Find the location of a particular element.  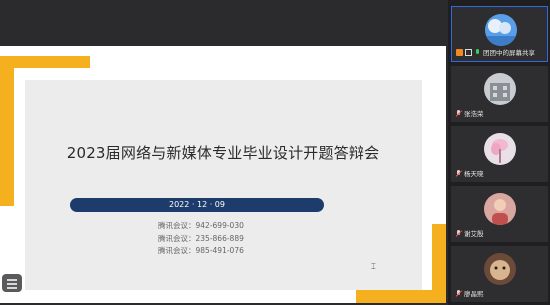

sky-avatar-icon is located at coordinates (501, 30).